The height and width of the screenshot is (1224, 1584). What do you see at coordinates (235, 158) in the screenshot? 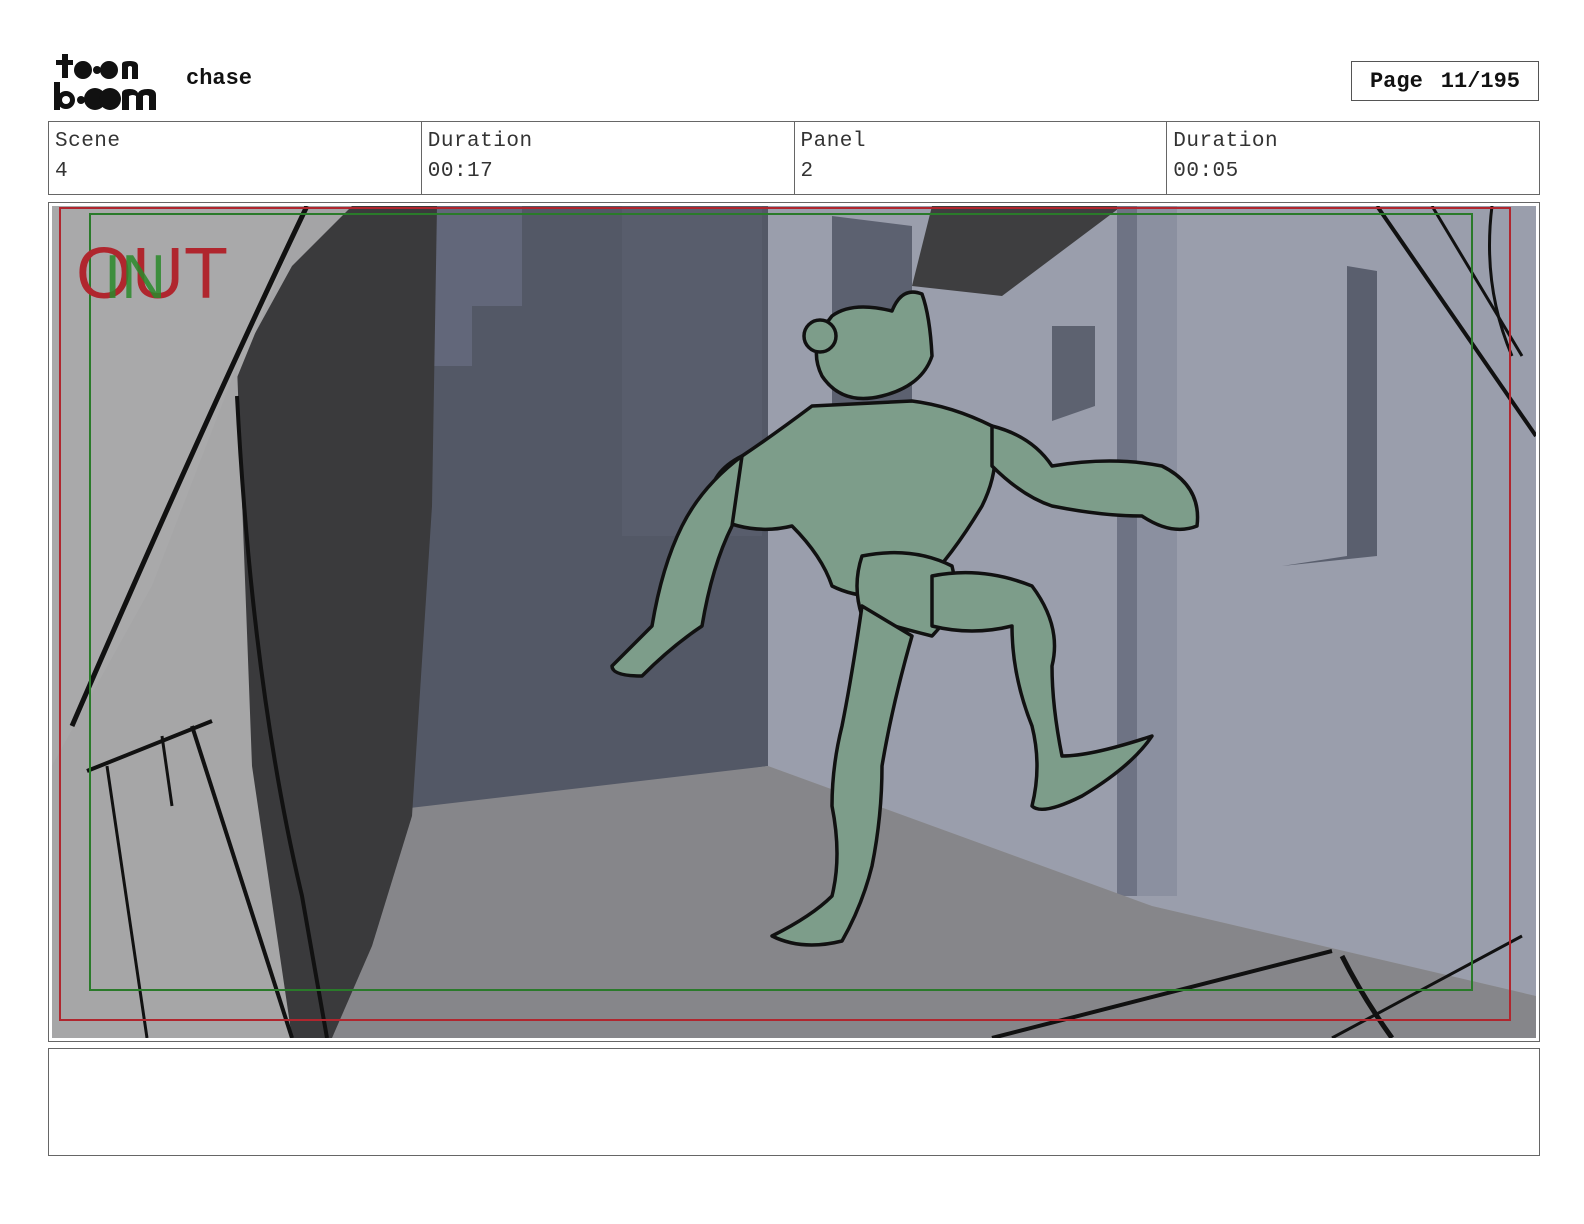
I see `scene-cell: Scene 4` at bounding box center [235, 158].